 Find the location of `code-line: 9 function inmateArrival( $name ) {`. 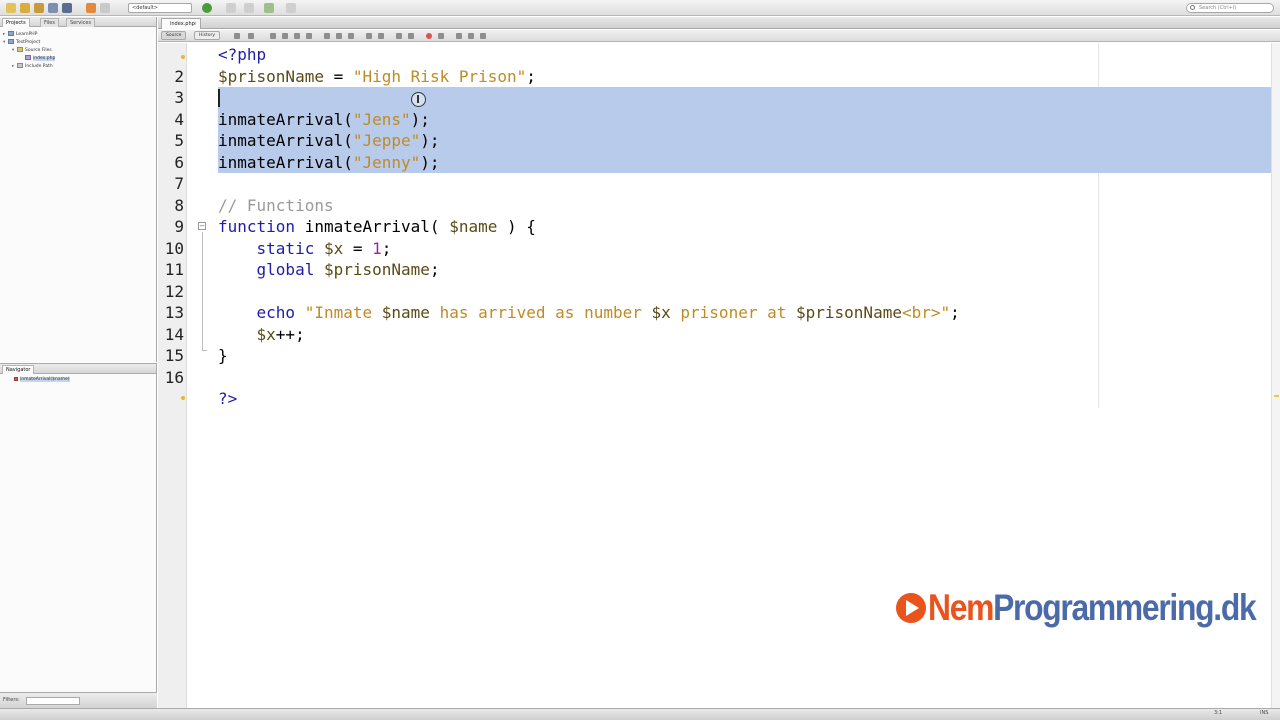

code-line: 9 function inmateArrival( $name ) { is located at coordinates (714, 227).